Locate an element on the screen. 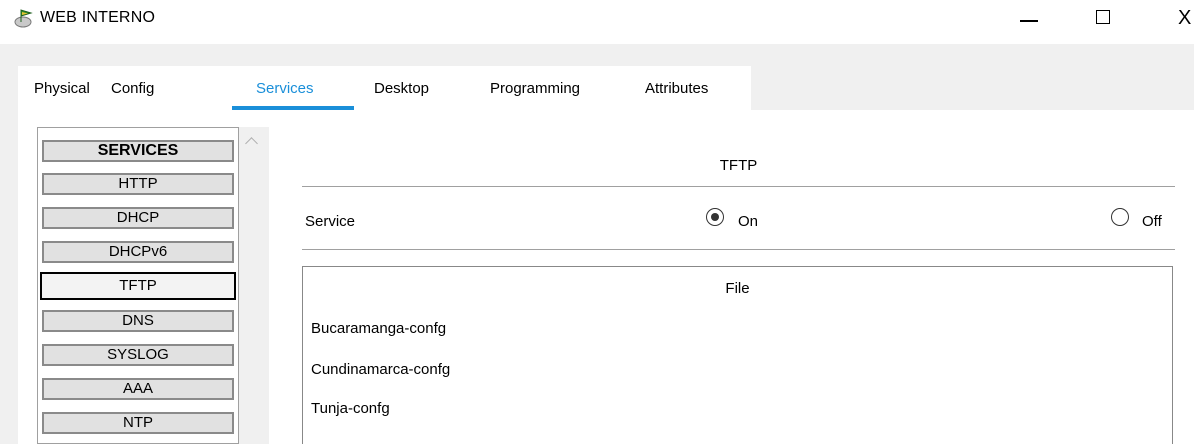  file-column-header: File is located at coordinates (737, 288).